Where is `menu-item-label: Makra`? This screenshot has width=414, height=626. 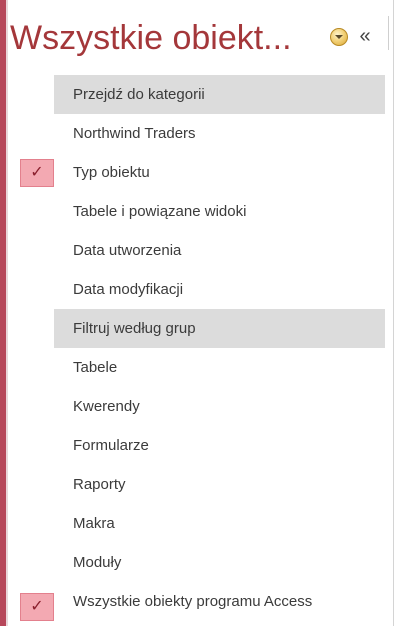 menu-item-label: Makra is located at coordinates (94, 523).